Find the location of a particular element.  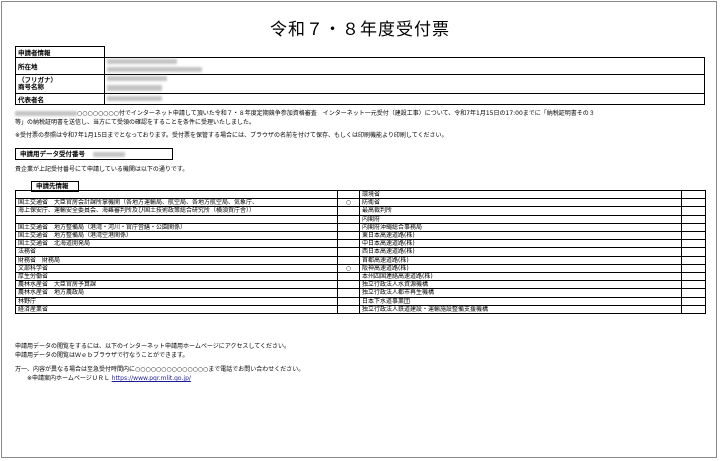

representative-value is located at coordinates (404, 99).